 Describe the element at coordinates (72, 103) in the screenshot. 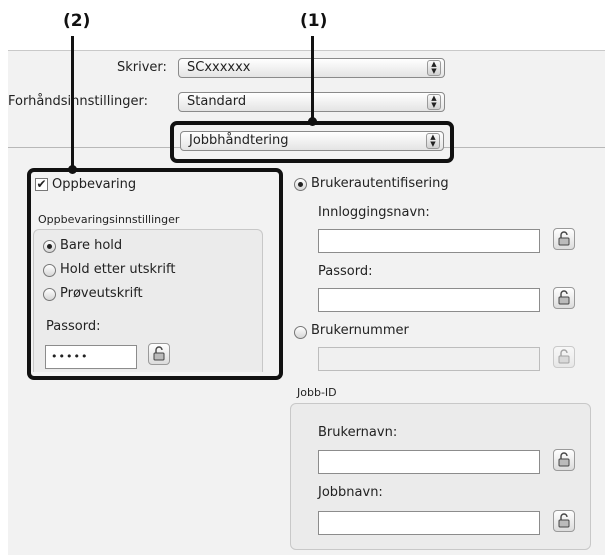

I see `callout-2-leader` at that location.